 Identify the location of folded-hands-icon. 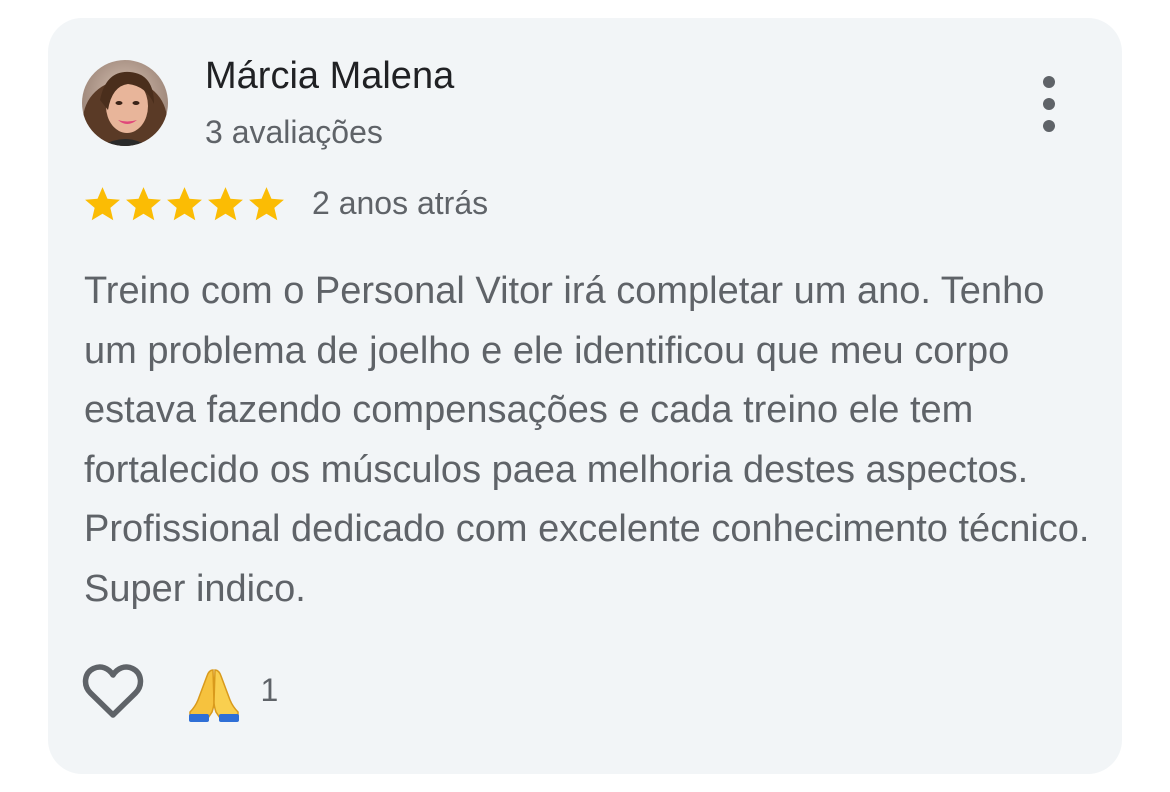
(214, 695).